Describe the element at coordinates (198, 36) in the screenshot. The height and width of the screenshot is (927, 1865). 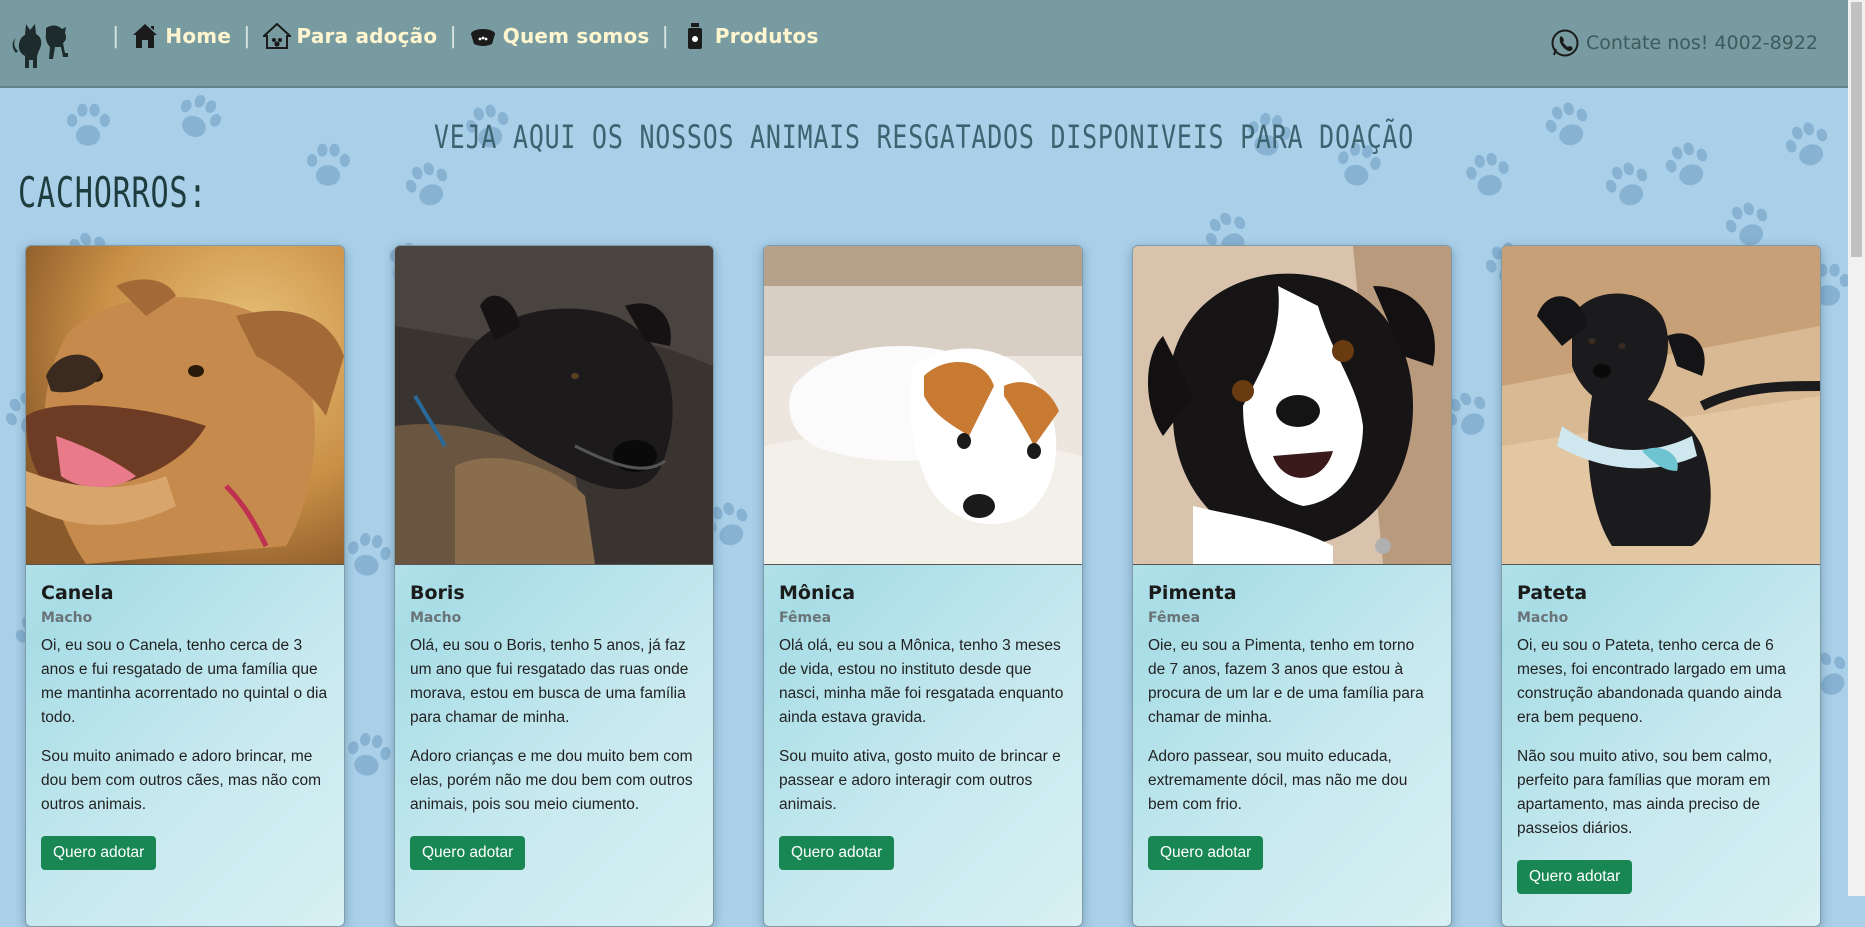
I see `nav-home-label: Home` at that location.